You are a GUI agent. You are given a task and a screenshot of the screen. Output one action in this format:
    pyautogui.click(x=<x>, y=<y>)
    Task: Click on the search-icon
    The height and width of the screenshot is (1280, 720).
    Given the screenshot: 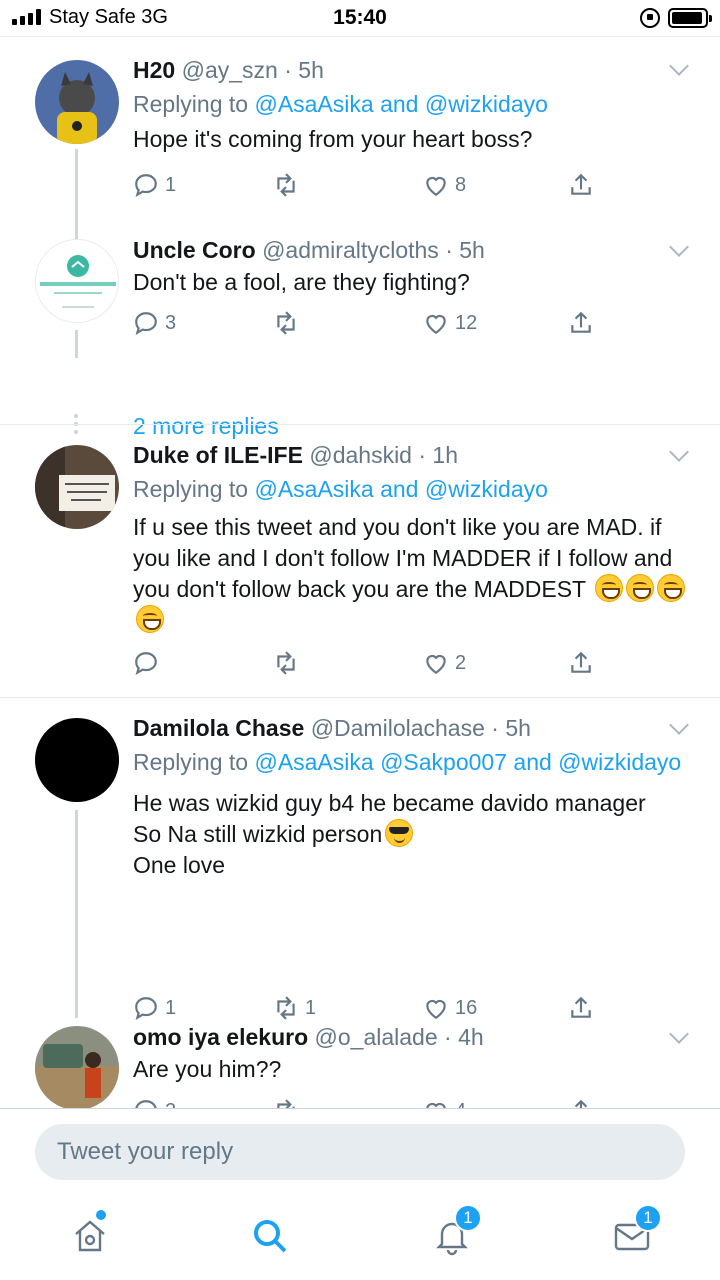 What is the action you would take?
    pyautogui.click(x=270, y=1236)
    